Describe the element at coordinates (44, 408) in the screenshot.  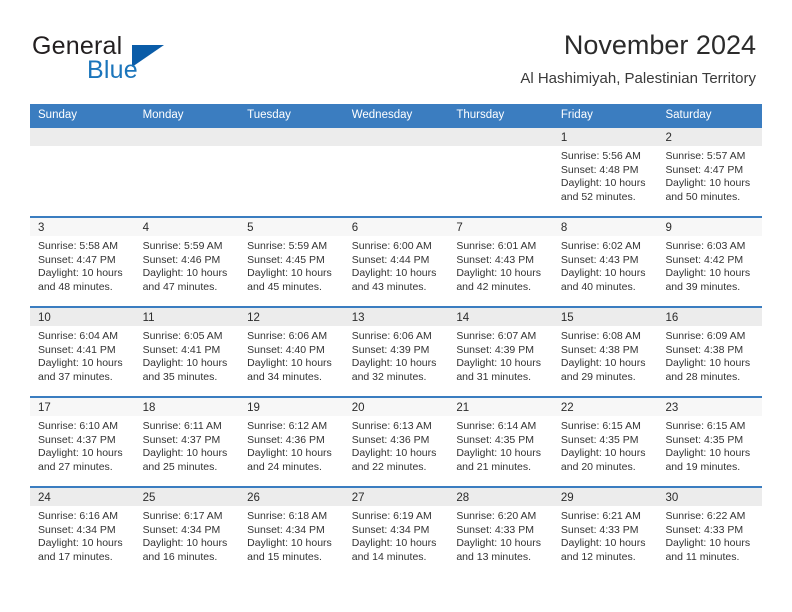
I see `day-number: 17` at that location.